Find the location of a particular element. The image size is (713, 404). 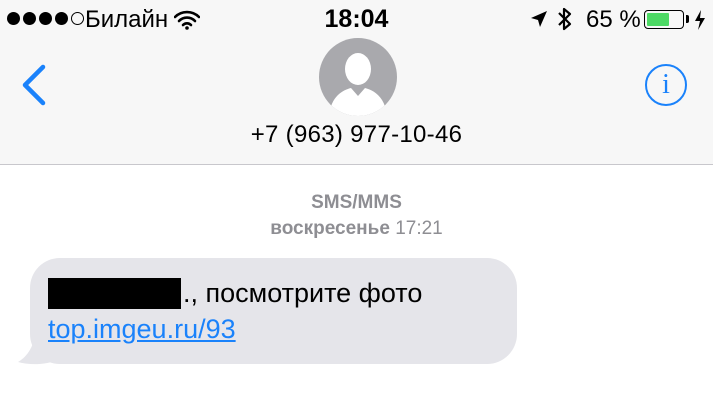

service-label: SMS/MMS is located at coordinates (356, 202).